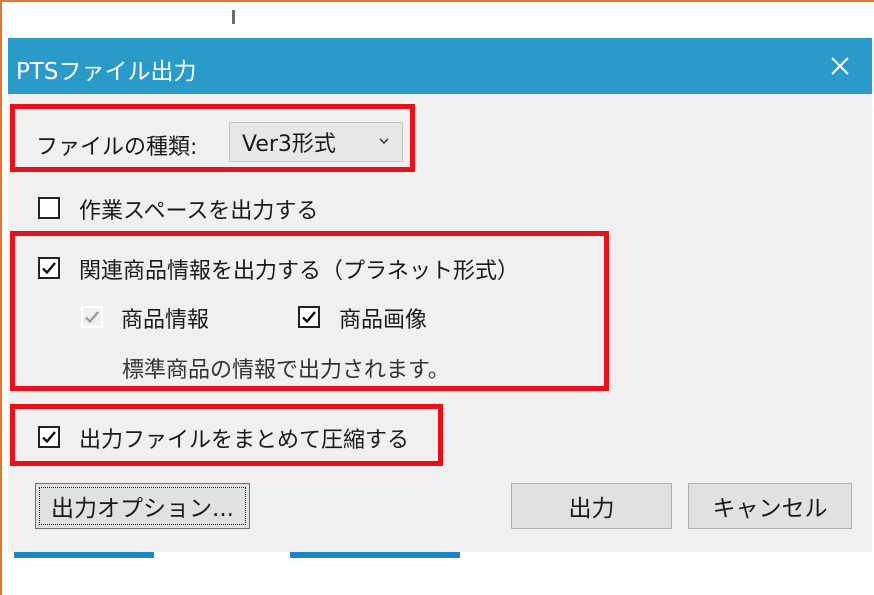  I want to click on cancel-button: キャンセル, so click(770, 506).